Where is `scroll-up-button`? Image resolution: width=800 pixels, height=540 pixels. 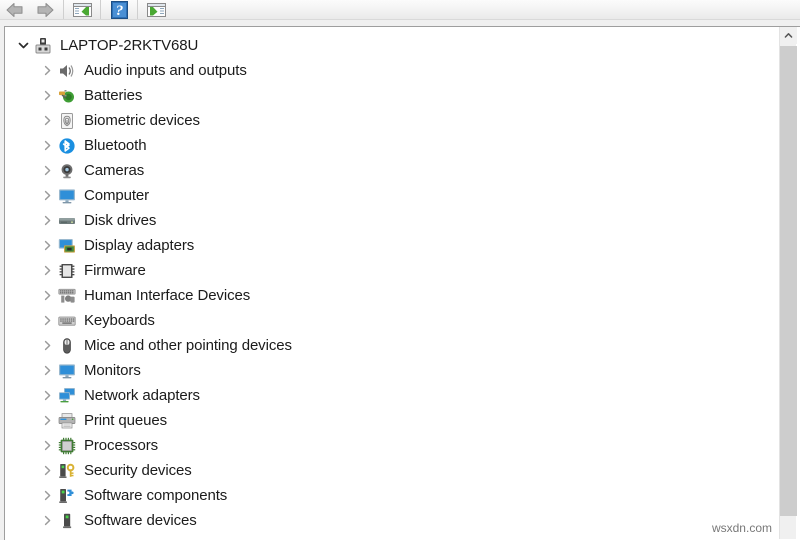 scroll-up-button is located at coordinates (788, 35).